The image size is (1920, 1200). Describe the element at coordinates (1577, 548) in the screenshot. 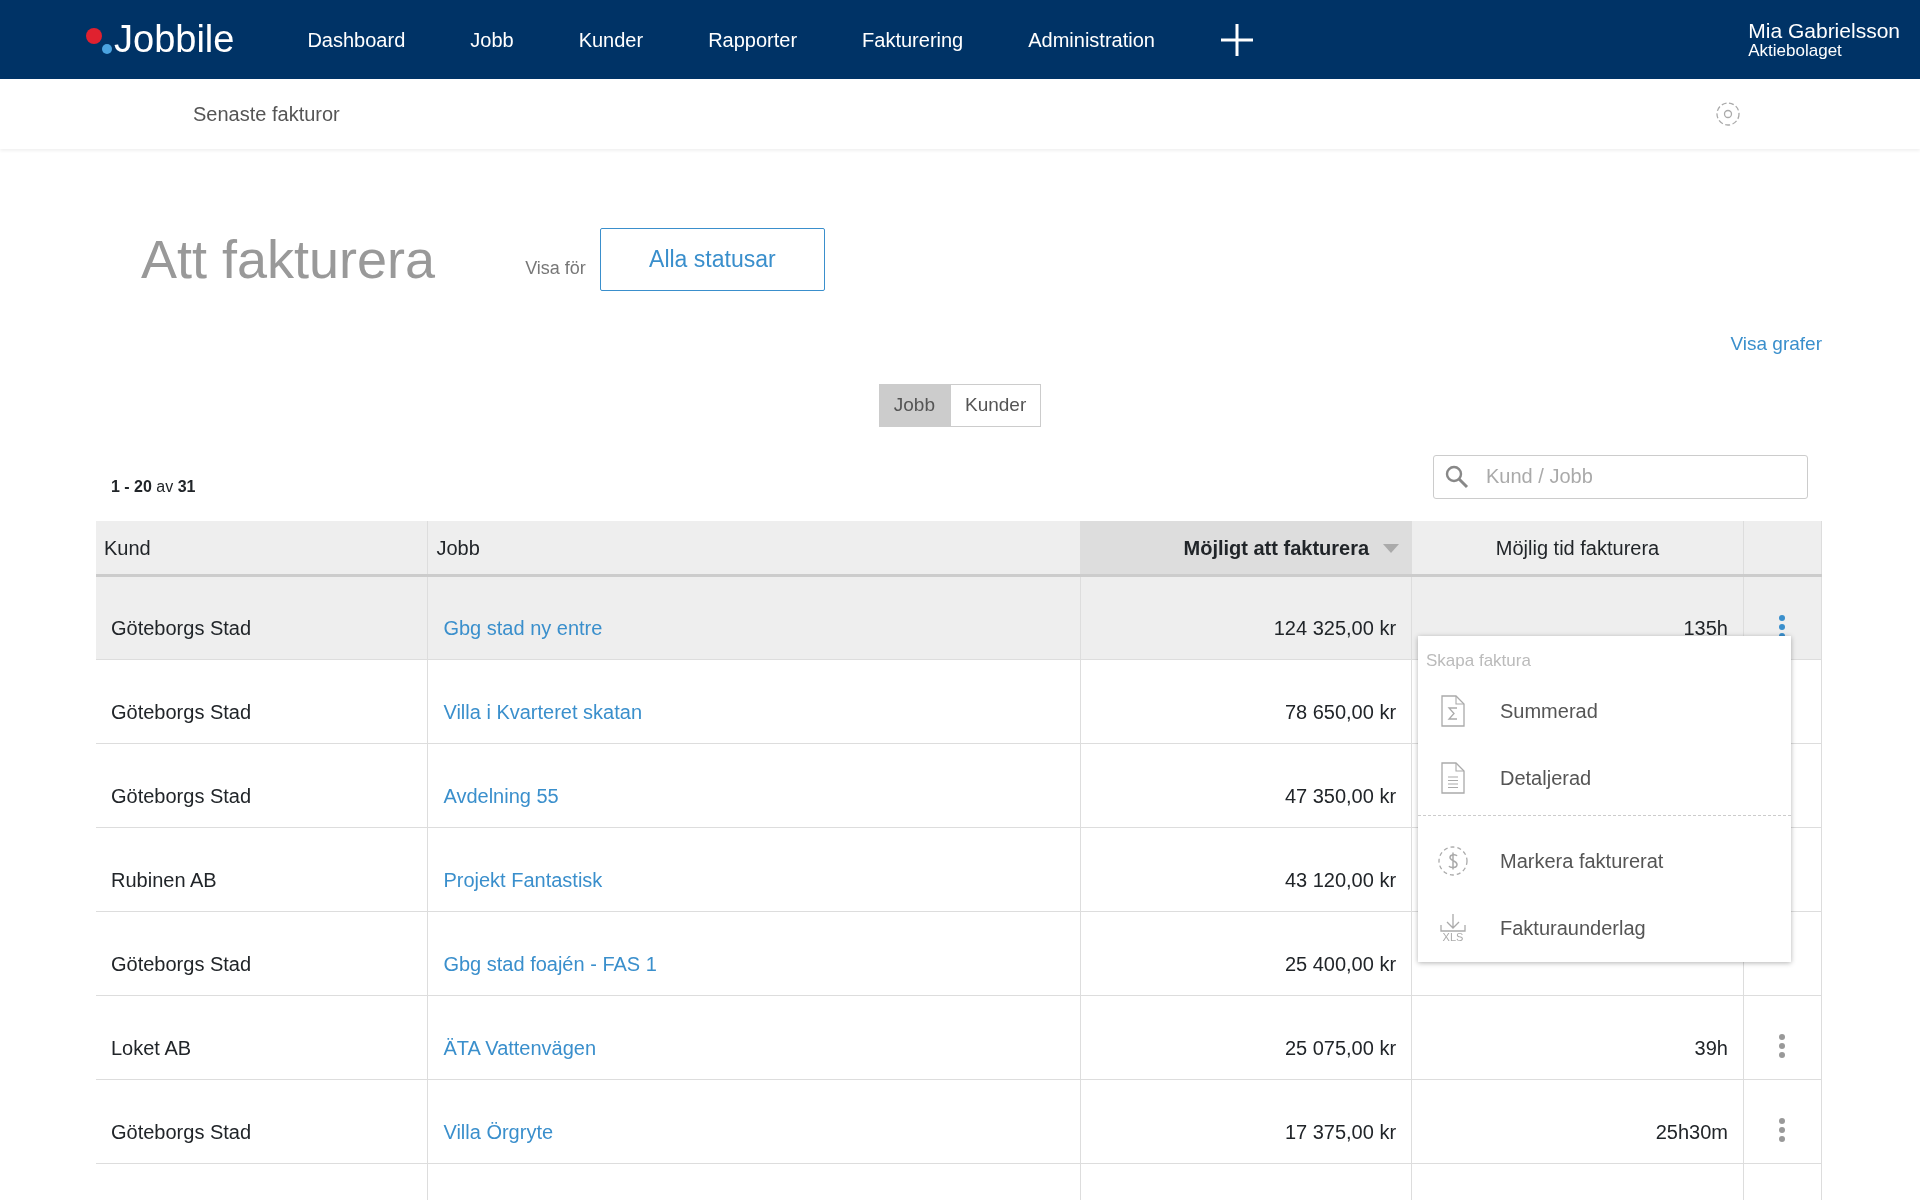

I see `column-header: Möjlig tid fakturera` at that location.